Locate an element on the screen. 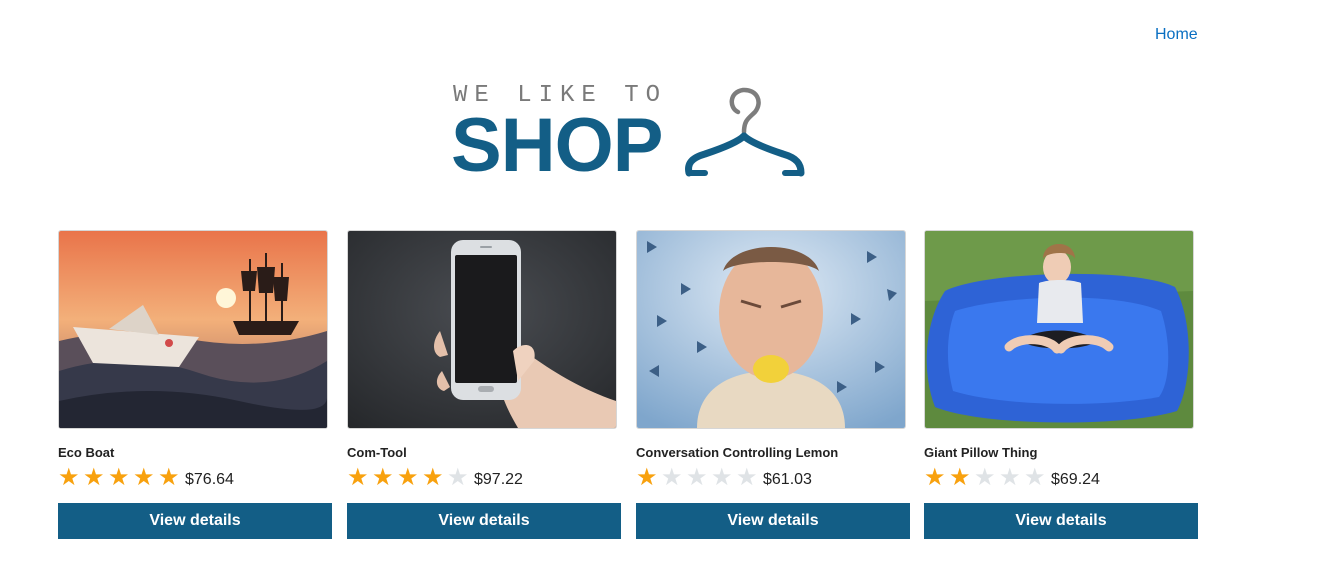  product-price: $97.22 is located at coordinates (498, 479).